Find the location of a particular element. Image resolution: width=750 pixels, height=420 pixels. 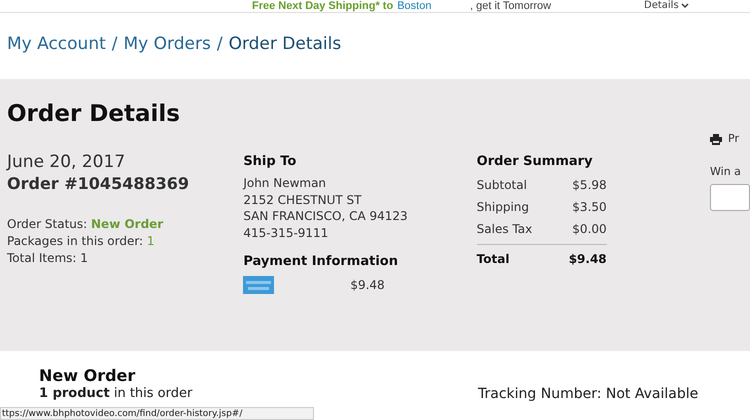

address-line: 415-315-9111 is located at coordinates (286, 232).